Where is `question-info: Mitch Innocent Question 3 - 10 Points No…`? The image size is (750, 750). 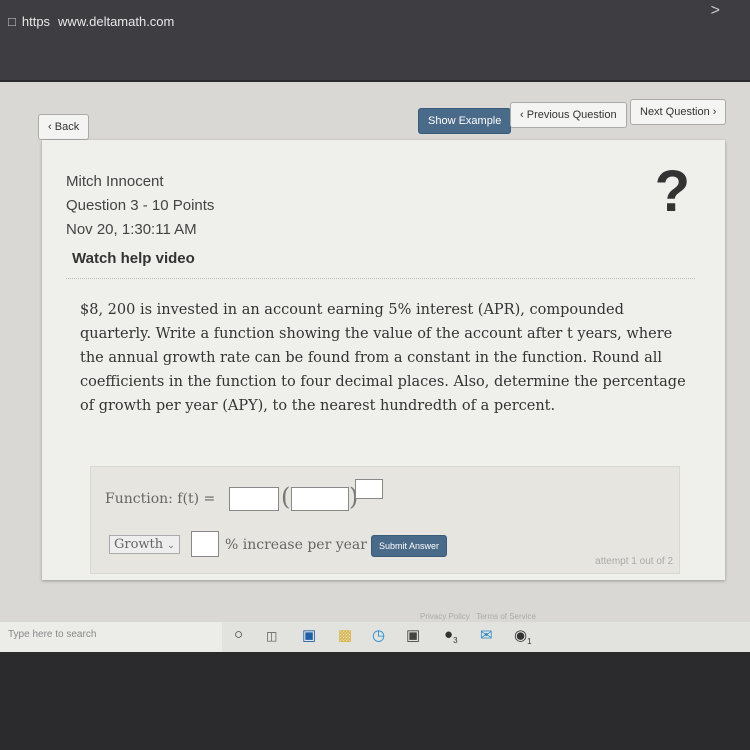
question-info: Mitch Innocent Question 3 - 10 Points No… is located at coordinates (140, 206).